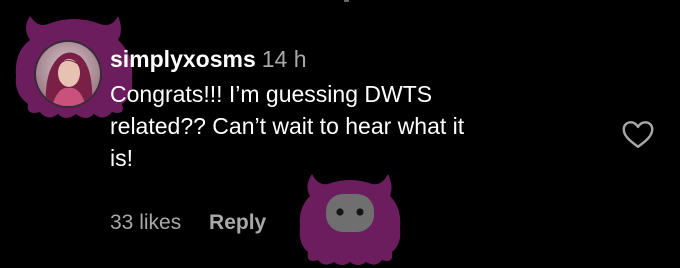 This screenshot has width=680, height=268. I want to click on comment-actions: 33 likes Reply, so click(188, 223).